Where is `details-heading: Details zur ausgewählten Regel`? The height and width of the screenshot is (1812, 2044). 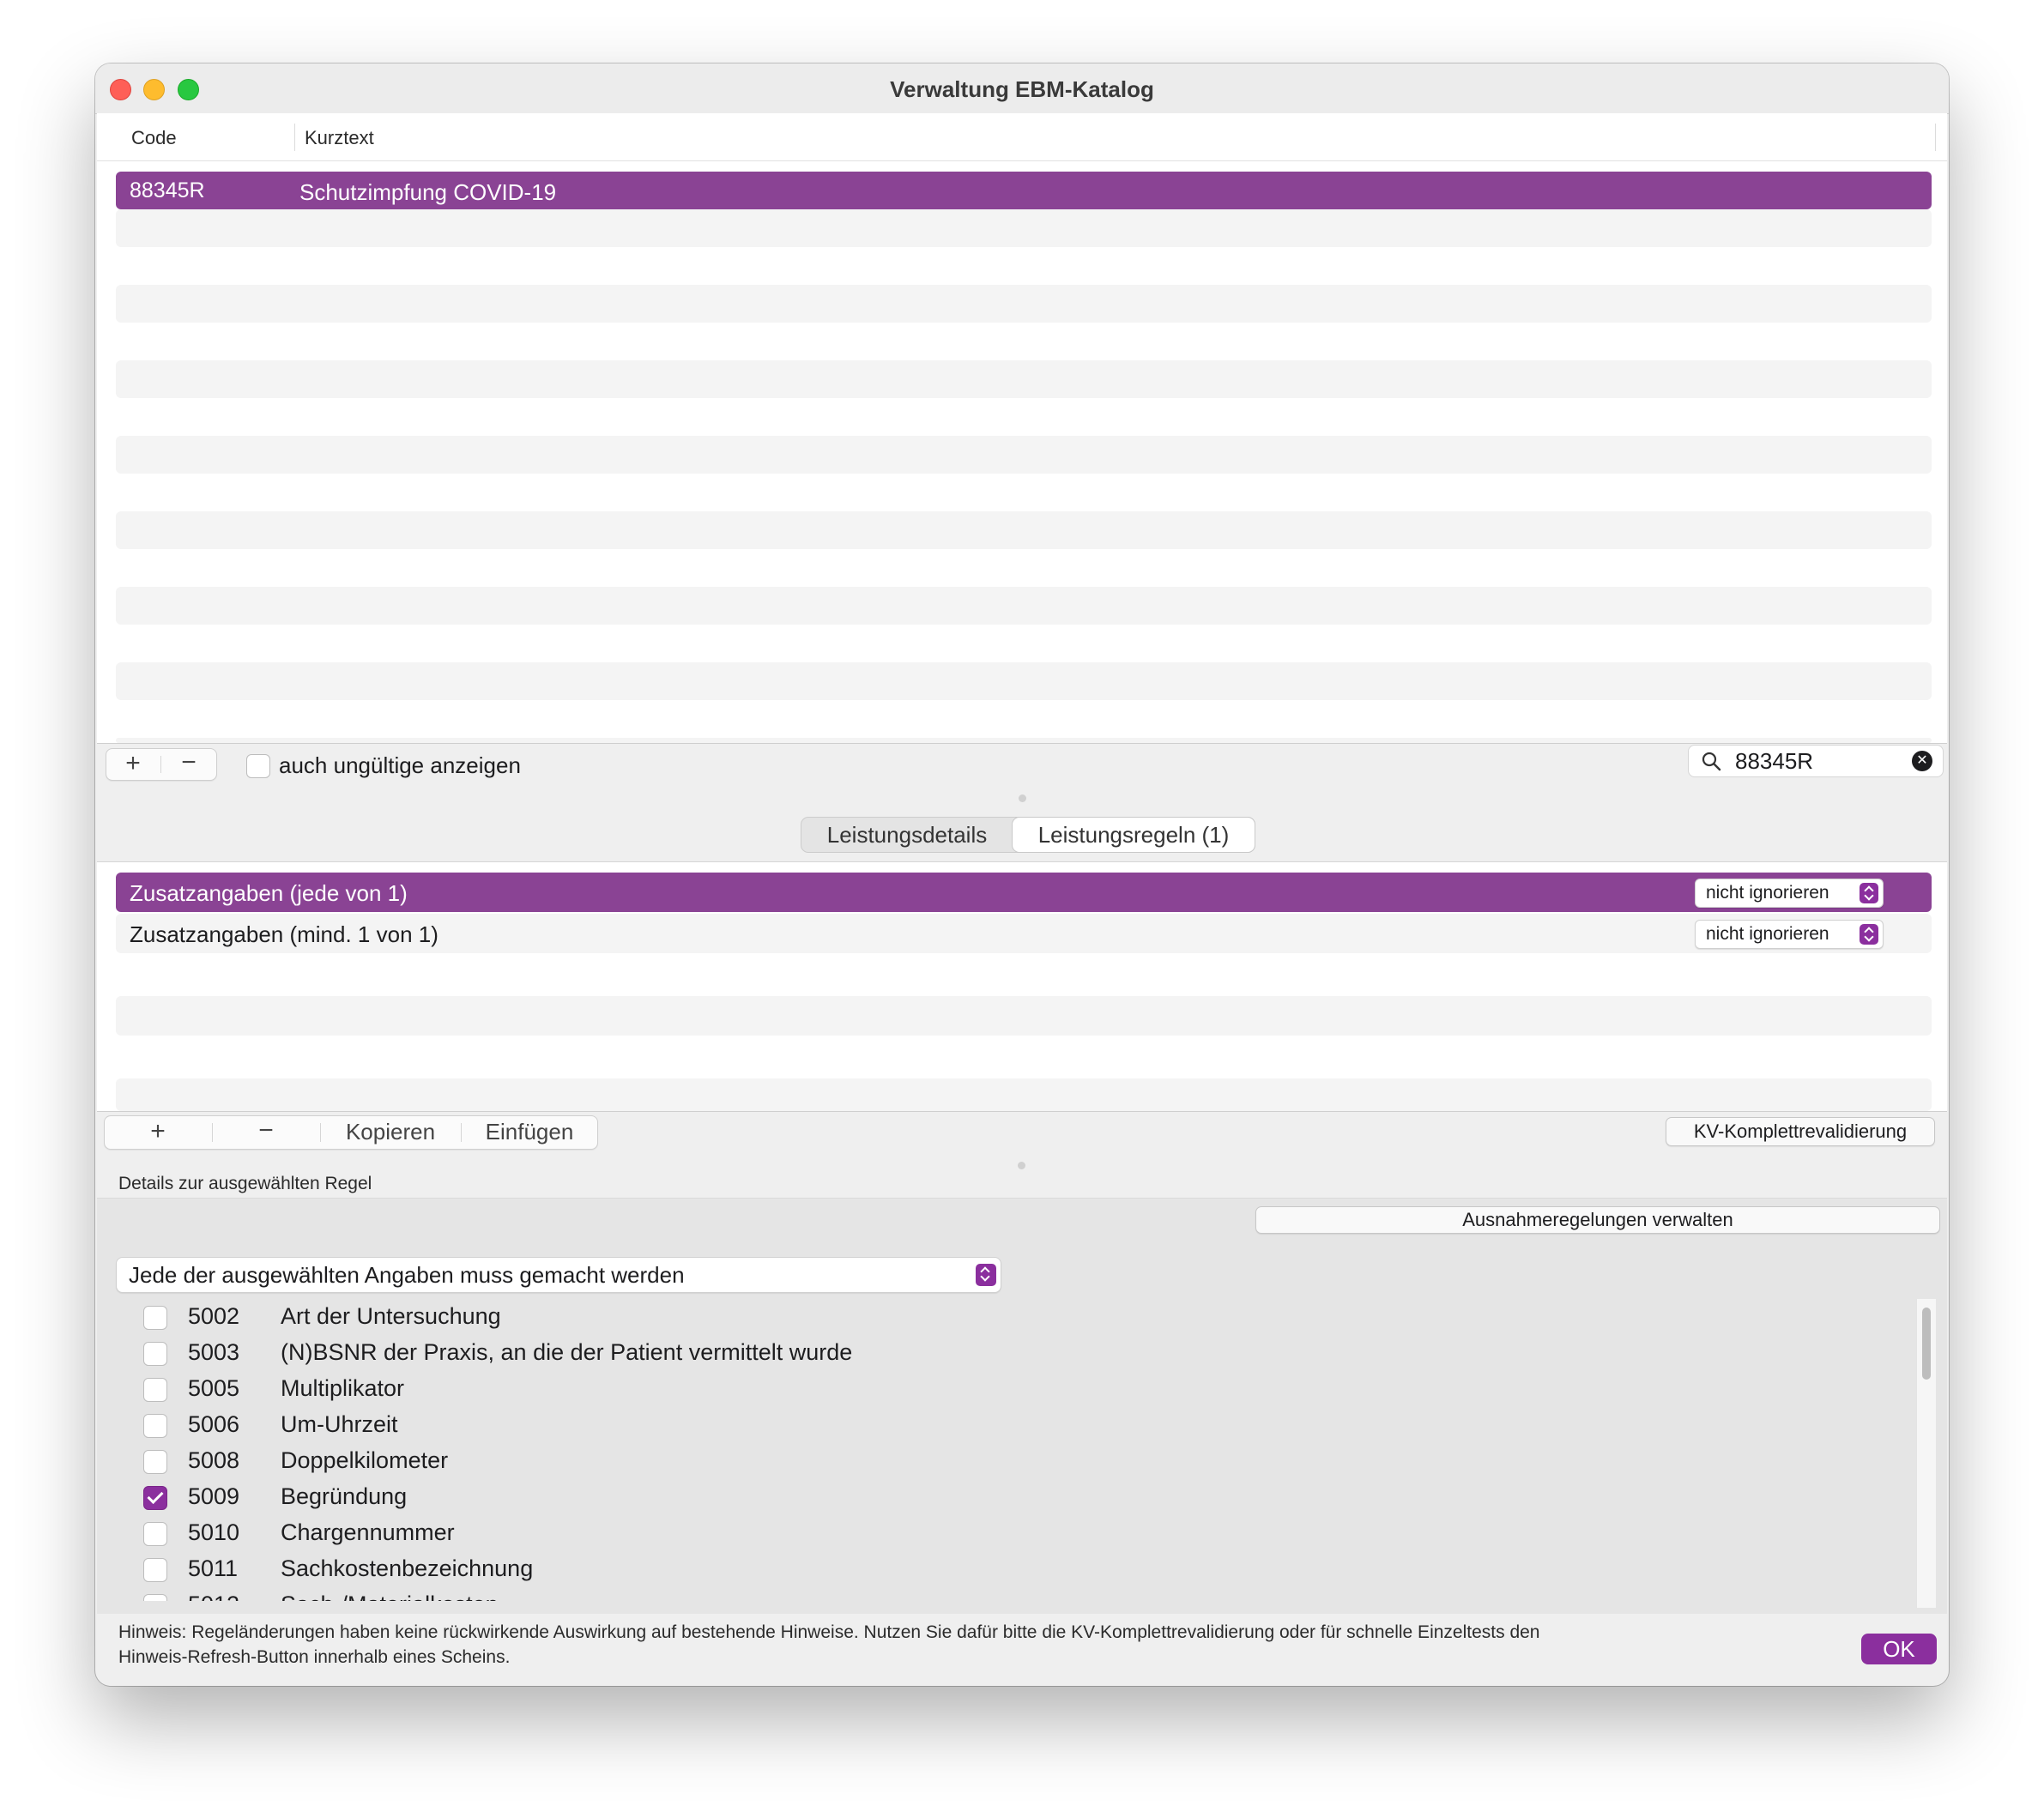 details-heading: Details zur ausgewählten Regel is located at coordinates (245, 1183).